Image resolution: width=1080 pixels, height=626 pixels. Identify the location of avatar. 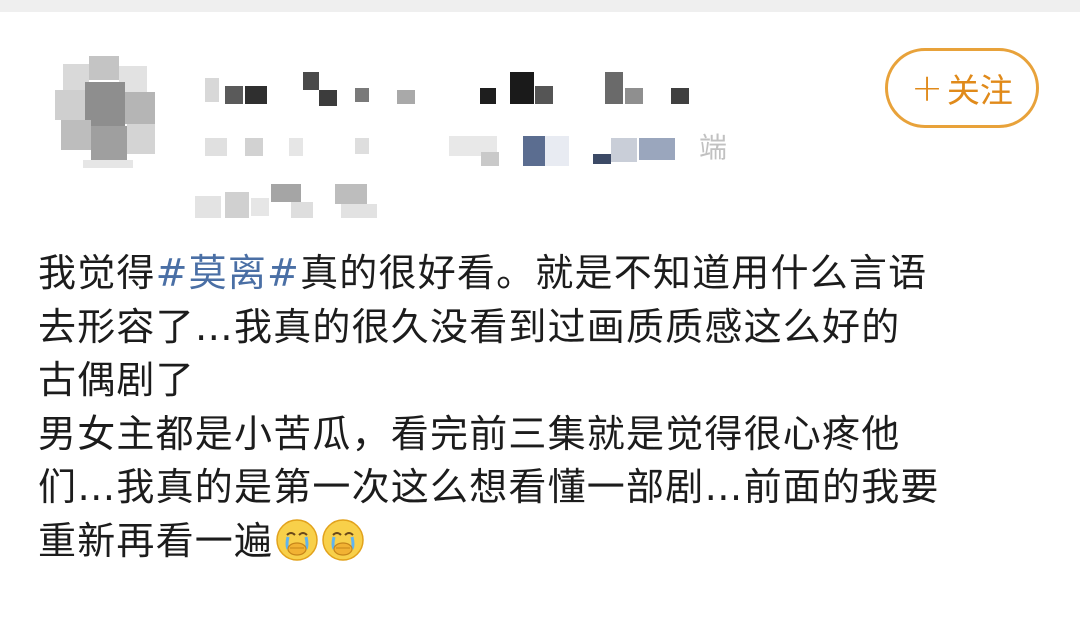
(108, 112).